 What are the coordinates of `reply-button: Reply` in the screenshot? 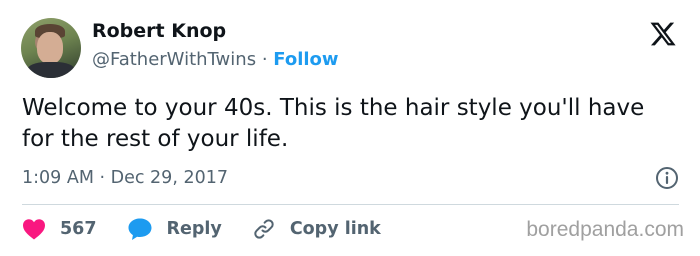 It's located at (174, 229).